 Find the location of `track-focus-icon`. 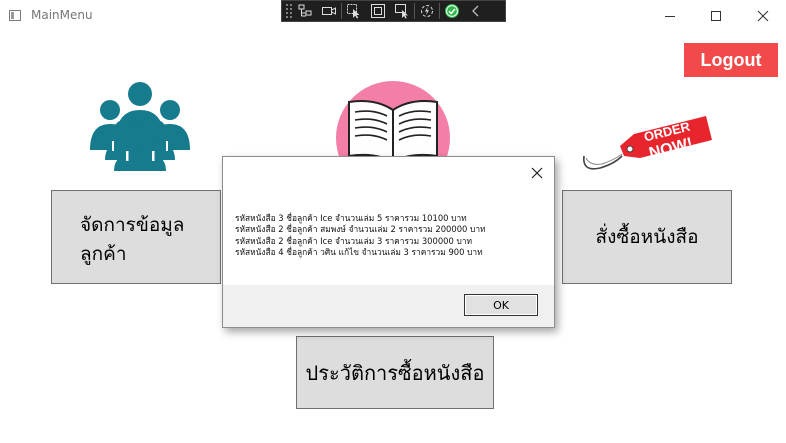

track-focus-icon is located at coordinates (401, 11).